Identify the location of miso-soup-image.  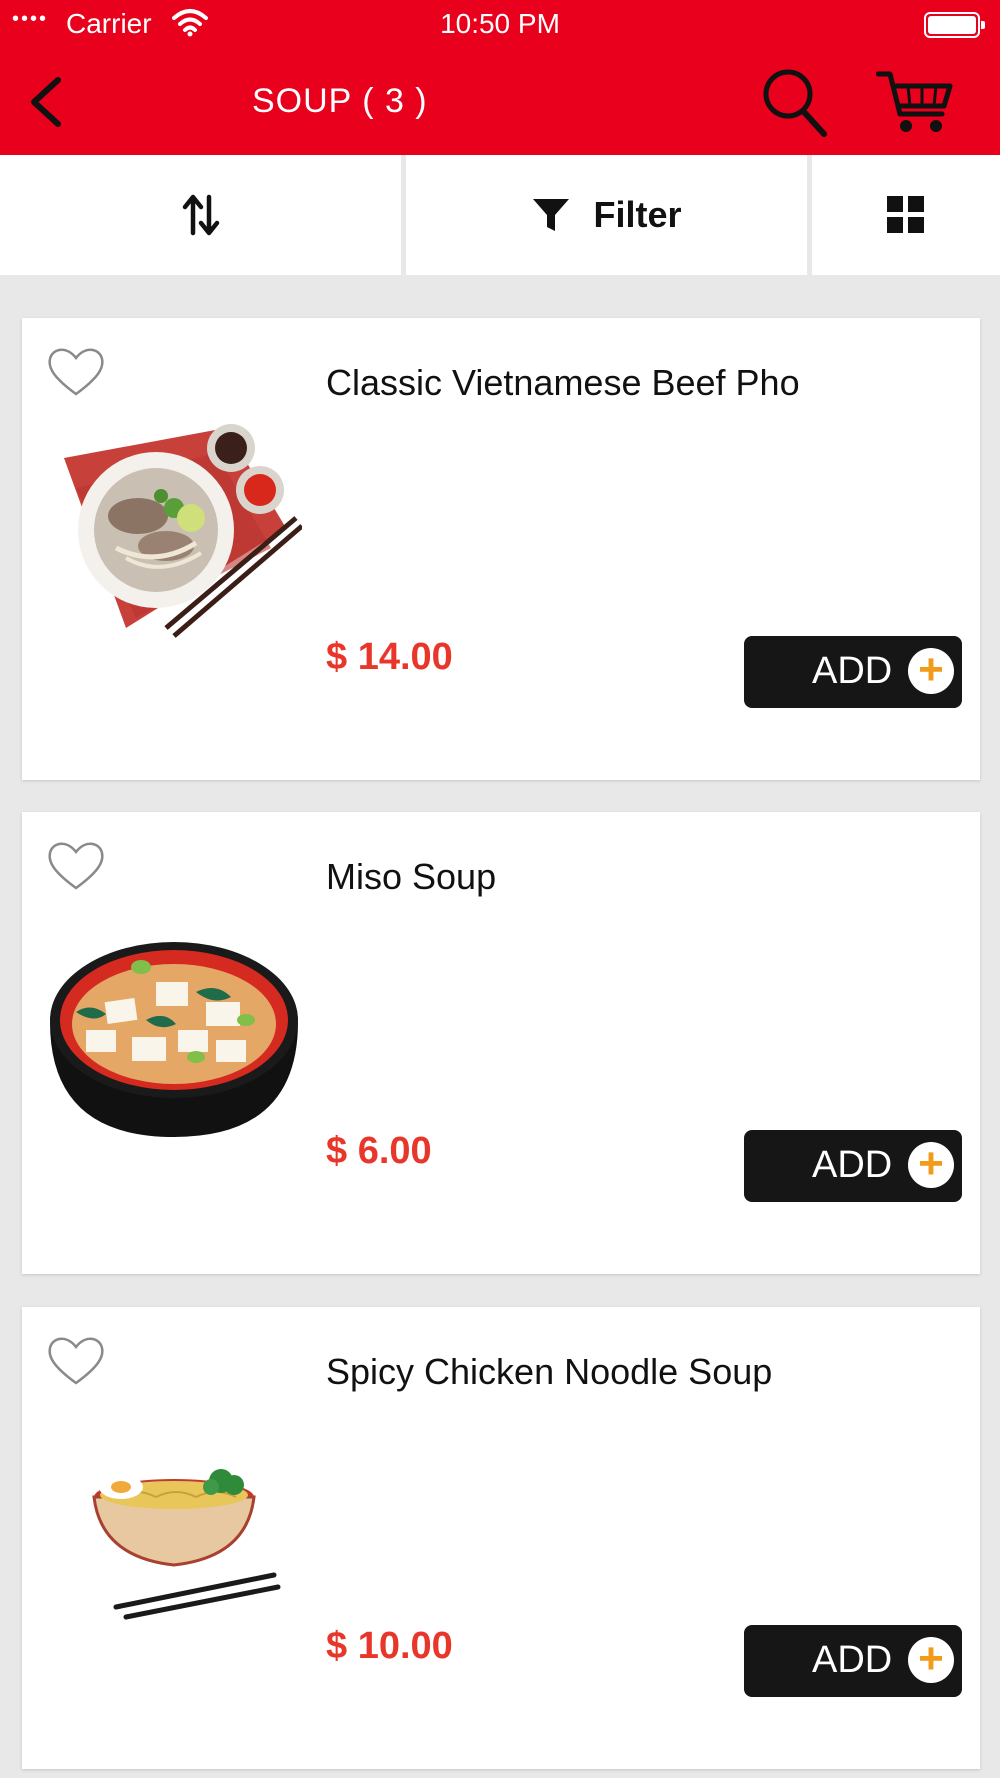
(174, 1039).